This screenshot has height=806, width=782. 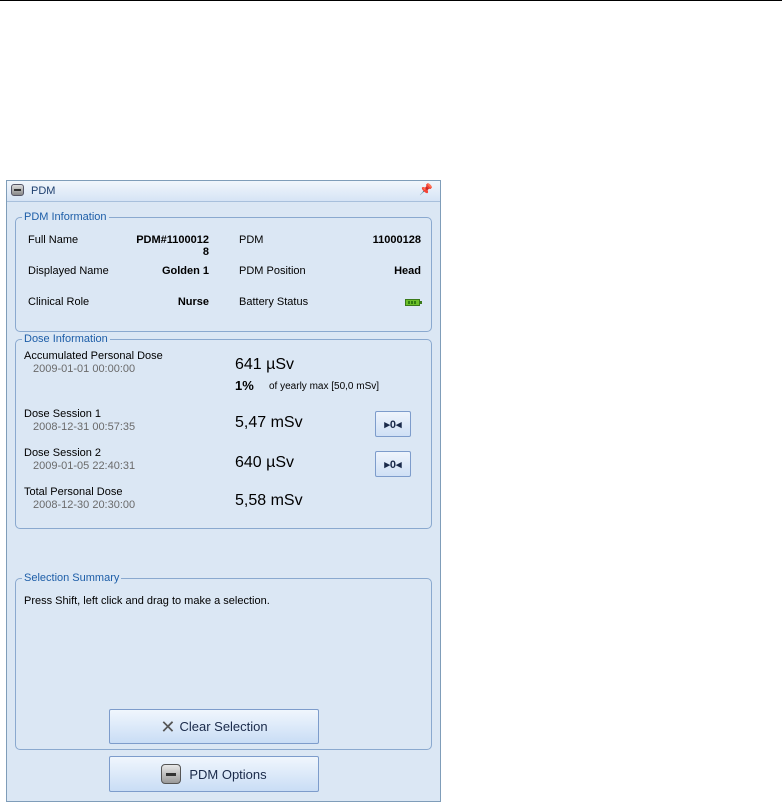 I want to click on accumulated-dose-percent-note: of yearly max [50,0 mSv], so click(x=324, y=386).